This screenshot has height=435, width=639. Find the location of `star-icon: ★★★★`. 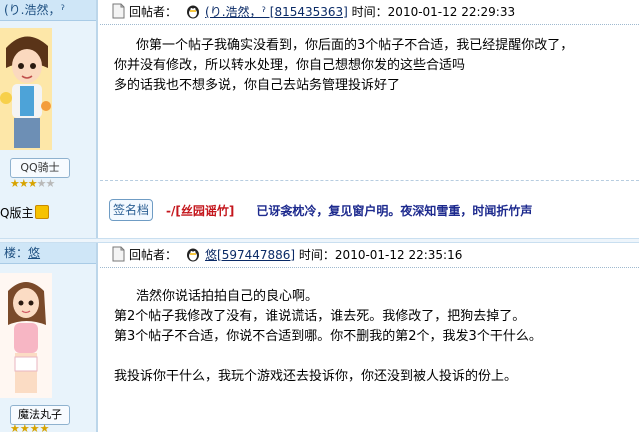

star-icon: ★★★★ is located at coordinates (30, 428).